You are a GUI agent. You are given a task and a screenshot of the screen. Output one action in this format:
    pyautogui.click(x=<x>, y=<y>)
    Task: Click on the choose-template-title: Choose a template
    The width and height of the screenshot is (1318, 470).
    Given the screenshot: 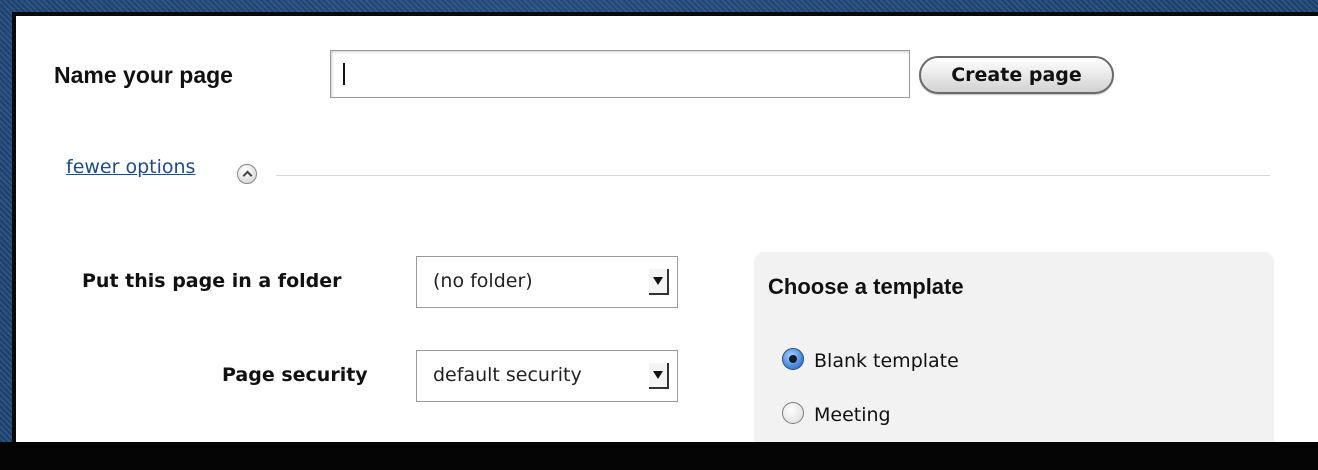 What is the action you would take?
    pyautogui.click(x=866, y=286)
    